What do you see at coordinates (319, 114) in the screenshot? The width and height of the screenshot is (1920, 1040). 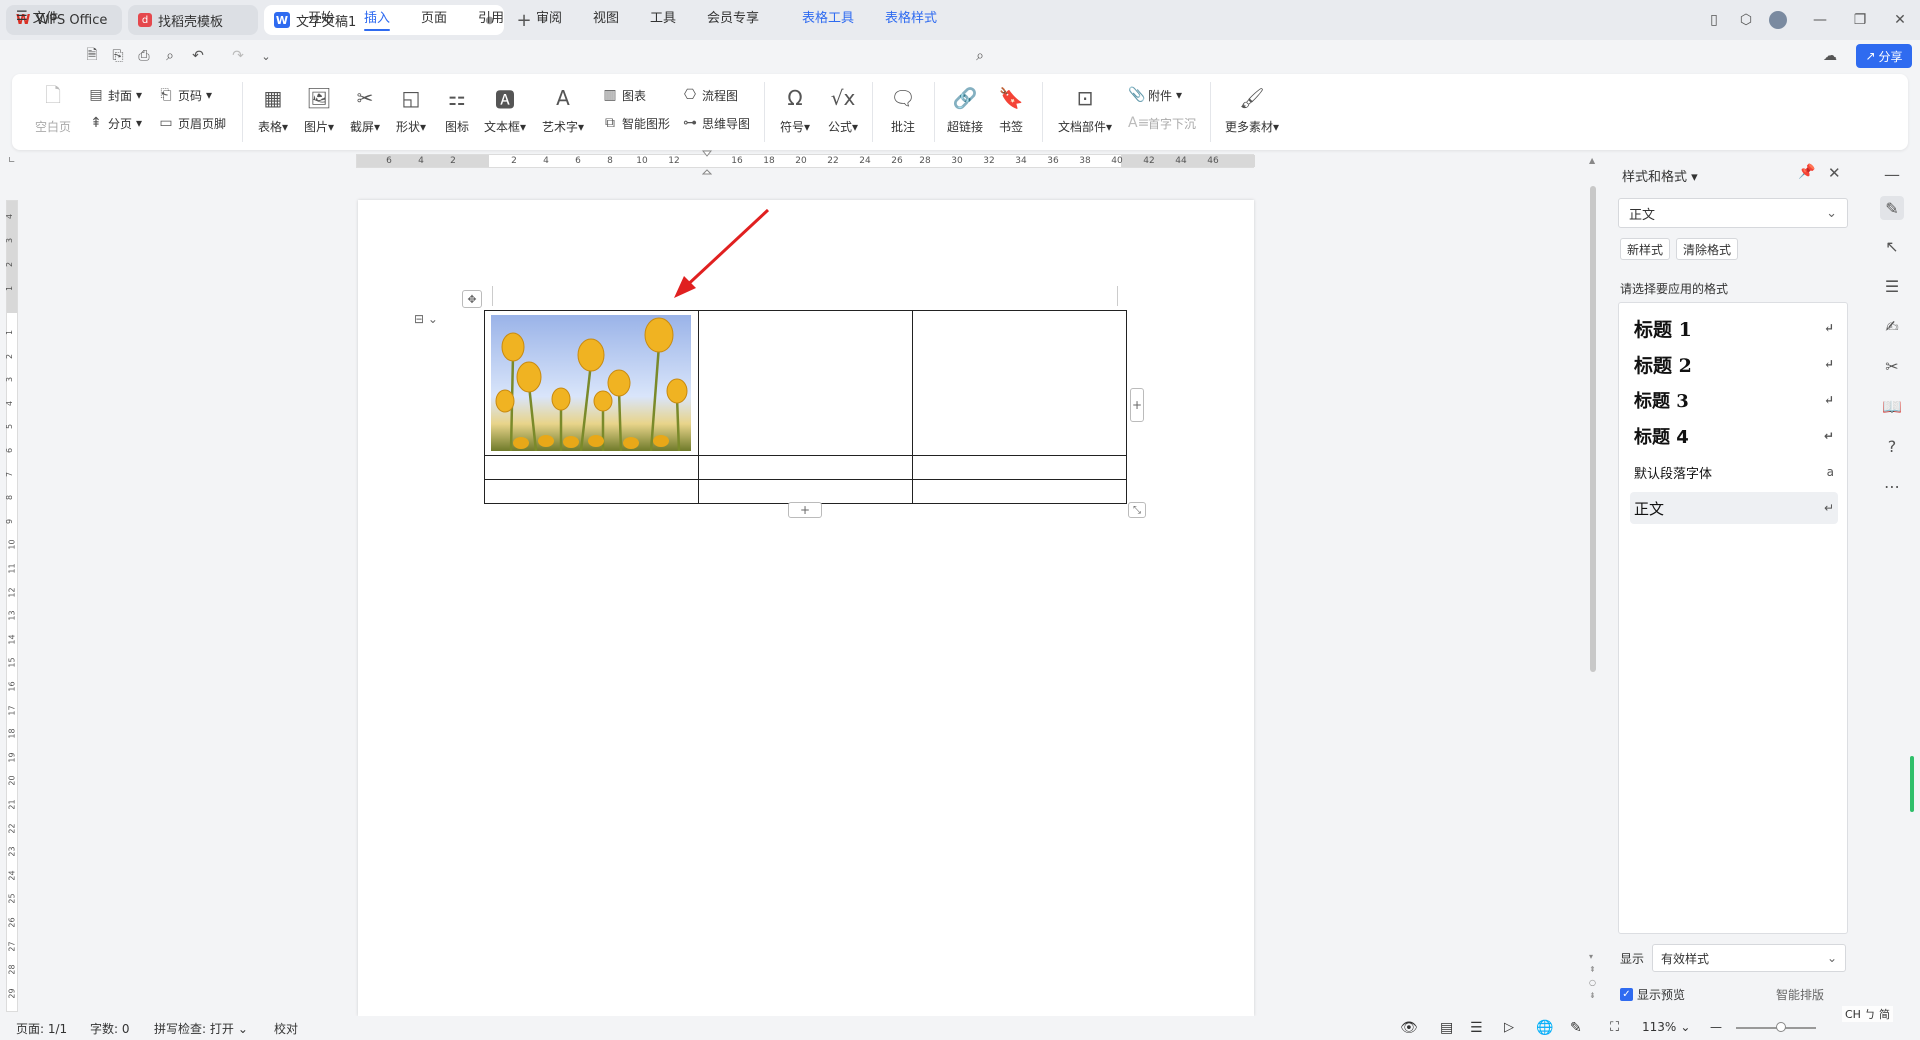 I see `picture-button: 🖼 图片▾` at bounding box center [319, 114].